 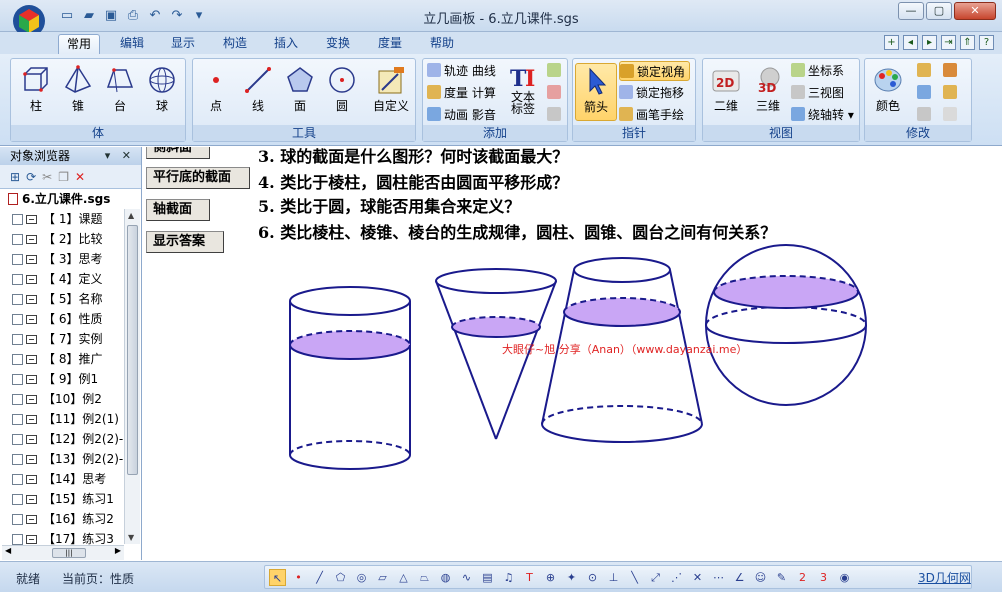 I want to click on vertical-scrollbar: ▲ ▼, so click(x=132, y=376).